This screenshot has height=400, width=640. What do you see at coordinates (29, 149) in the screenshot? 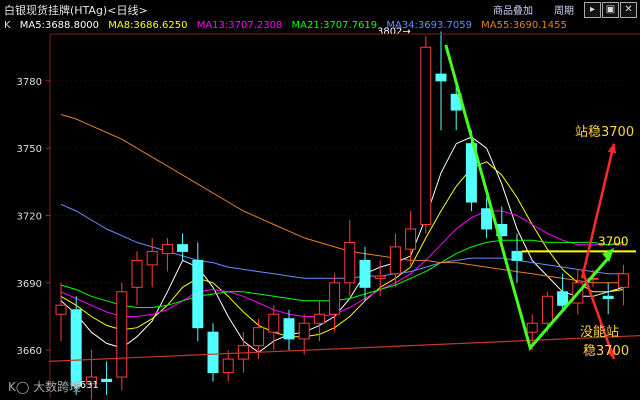
I see `y-tick-label: 3750` at bounding box center [29, 149].